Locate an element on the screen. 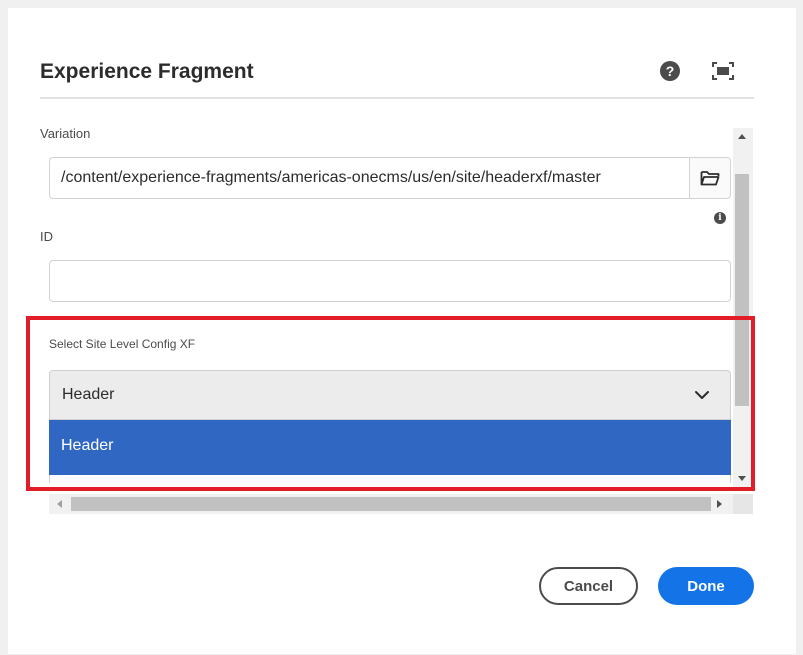 The width and height of the screenshot is (803, 655). chevron-down-icon is located at coordinates (702, 395).